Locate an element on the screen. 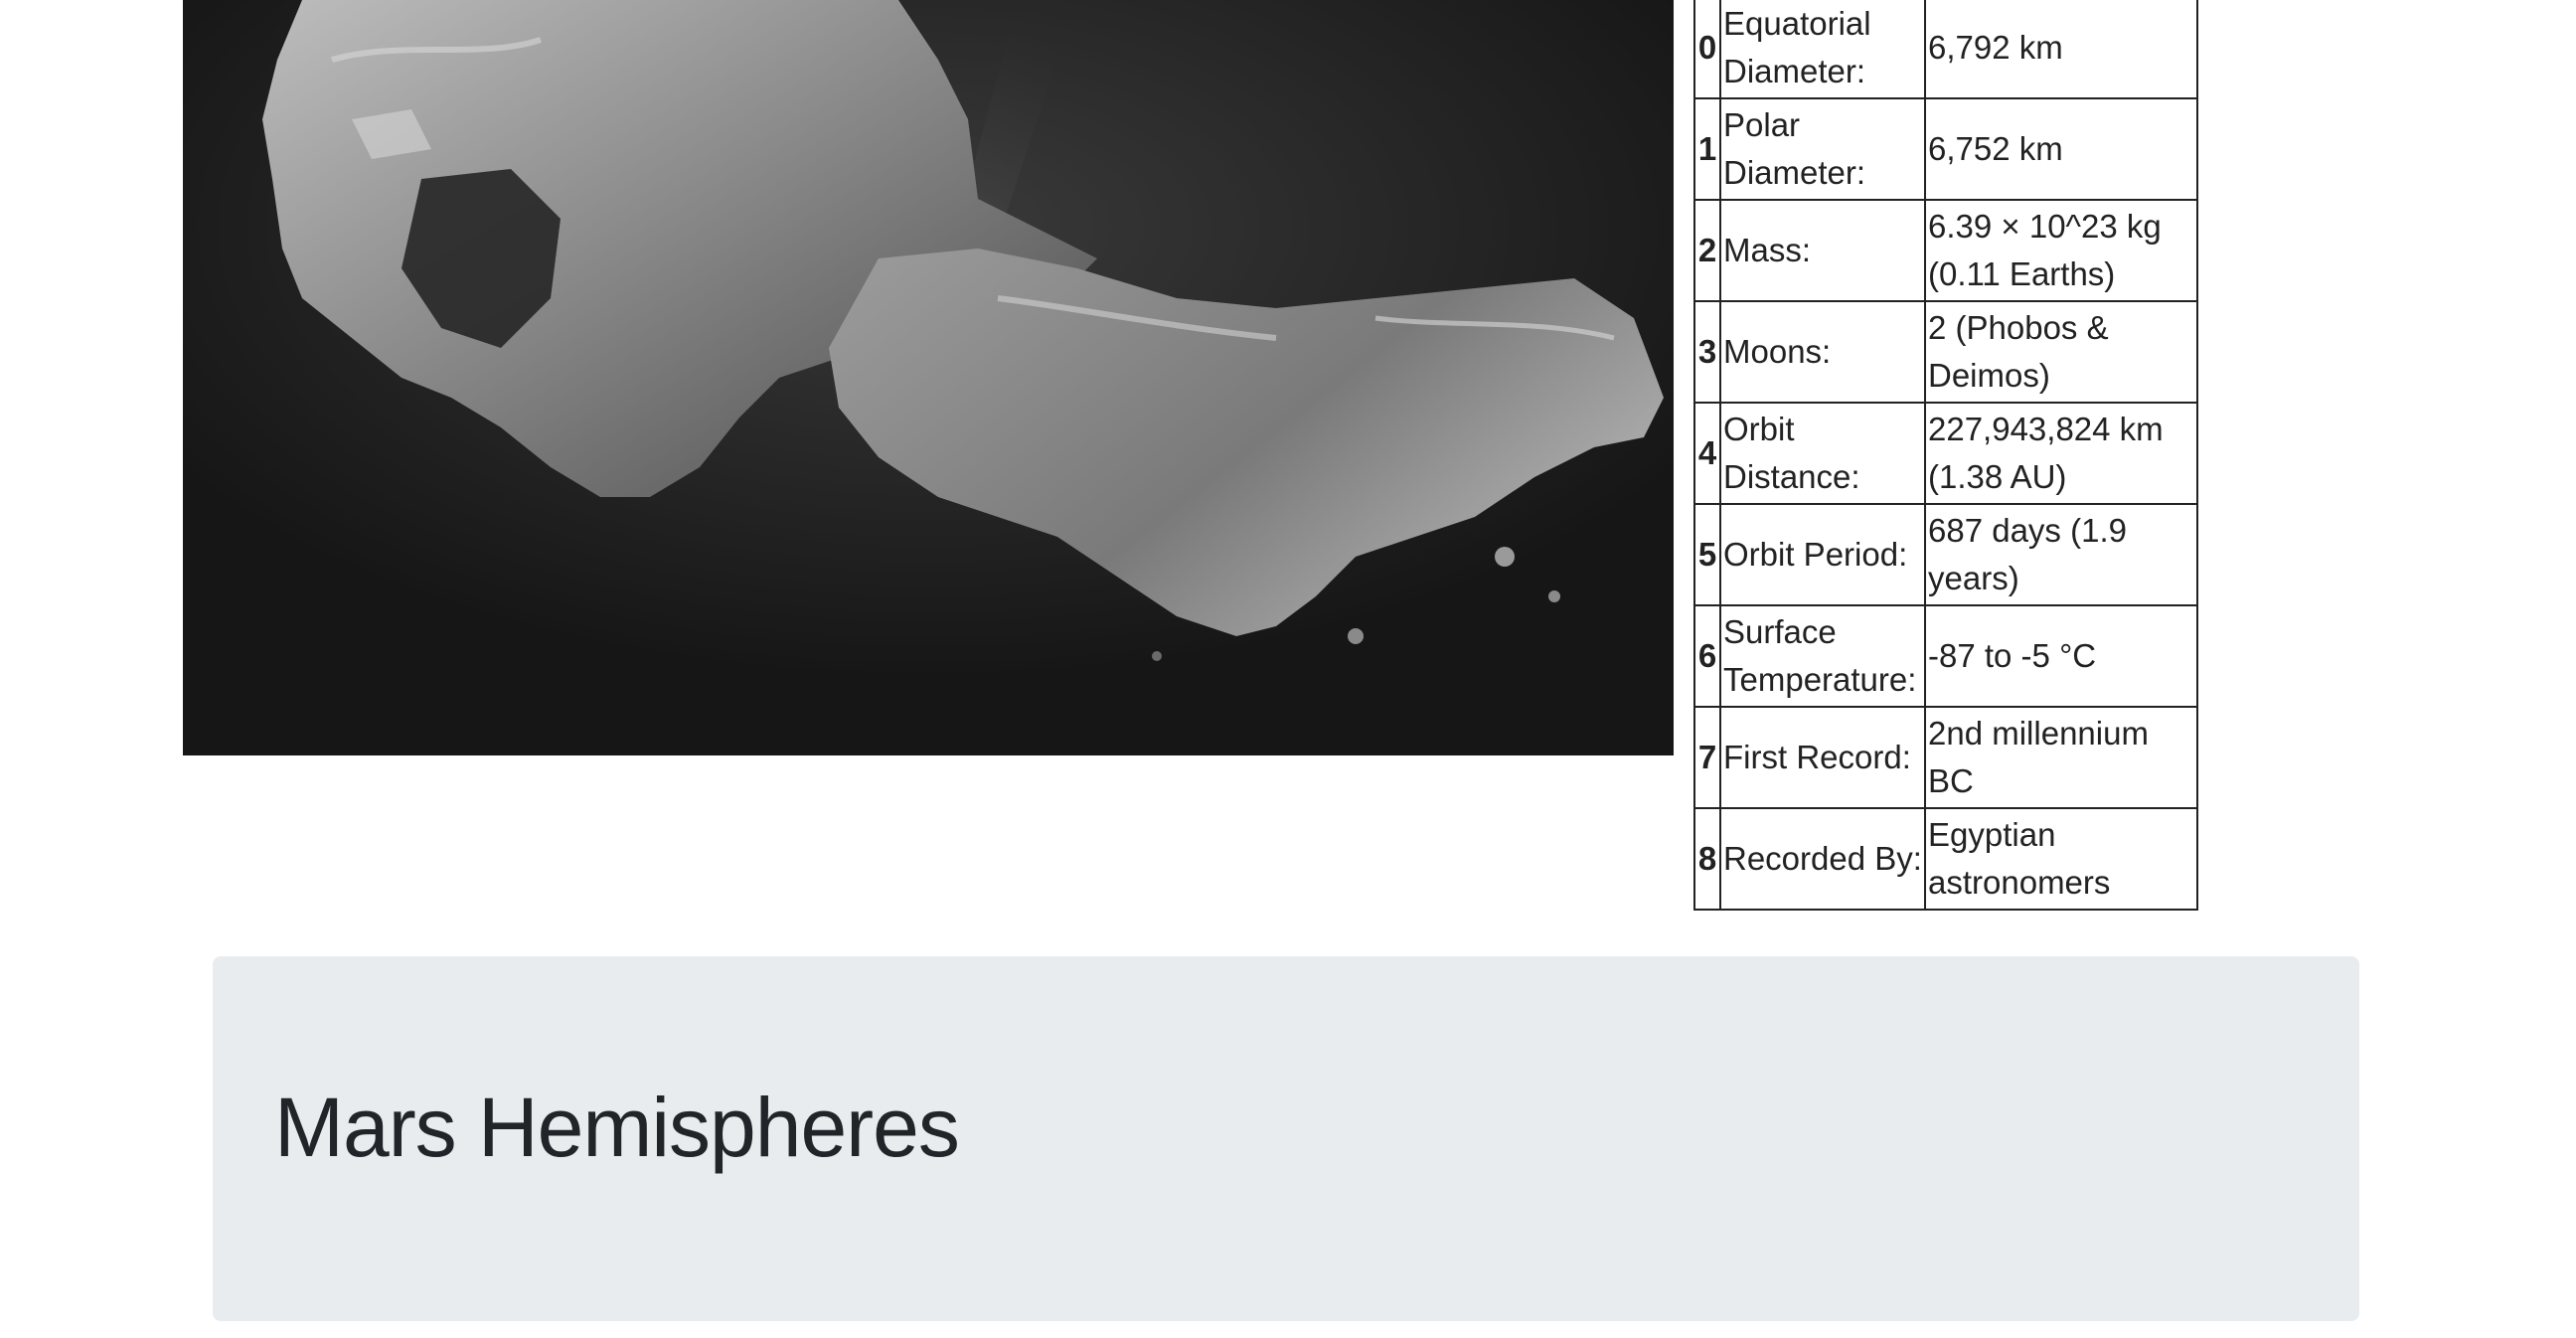  fact-value: 2 (Phobos & Deimos) is located at coordinates (2061, 352).